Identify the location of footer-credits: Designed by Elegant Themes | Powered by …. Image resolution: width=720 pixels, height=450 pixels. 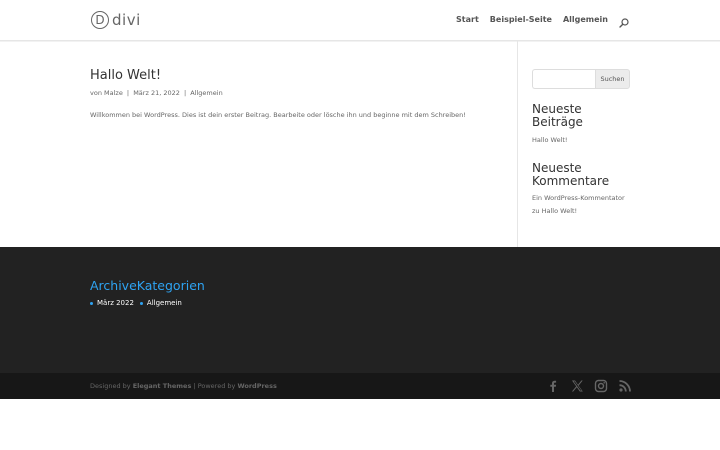
(183, 386).